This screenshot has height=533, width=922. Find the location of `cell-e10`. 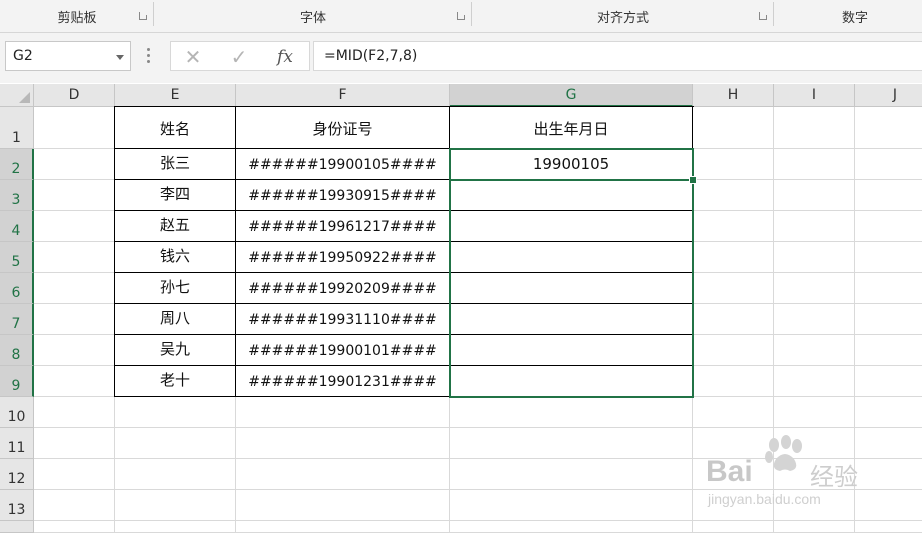

cell-e10 is located at coordinates (175, 412).